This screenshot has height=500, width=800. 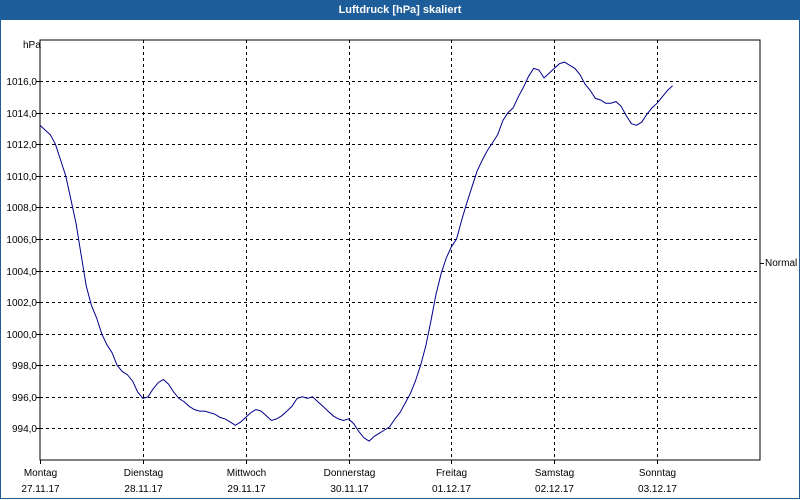 I want to click on x-tick-day-label: Donnerstag, so click(x=350, y=473).